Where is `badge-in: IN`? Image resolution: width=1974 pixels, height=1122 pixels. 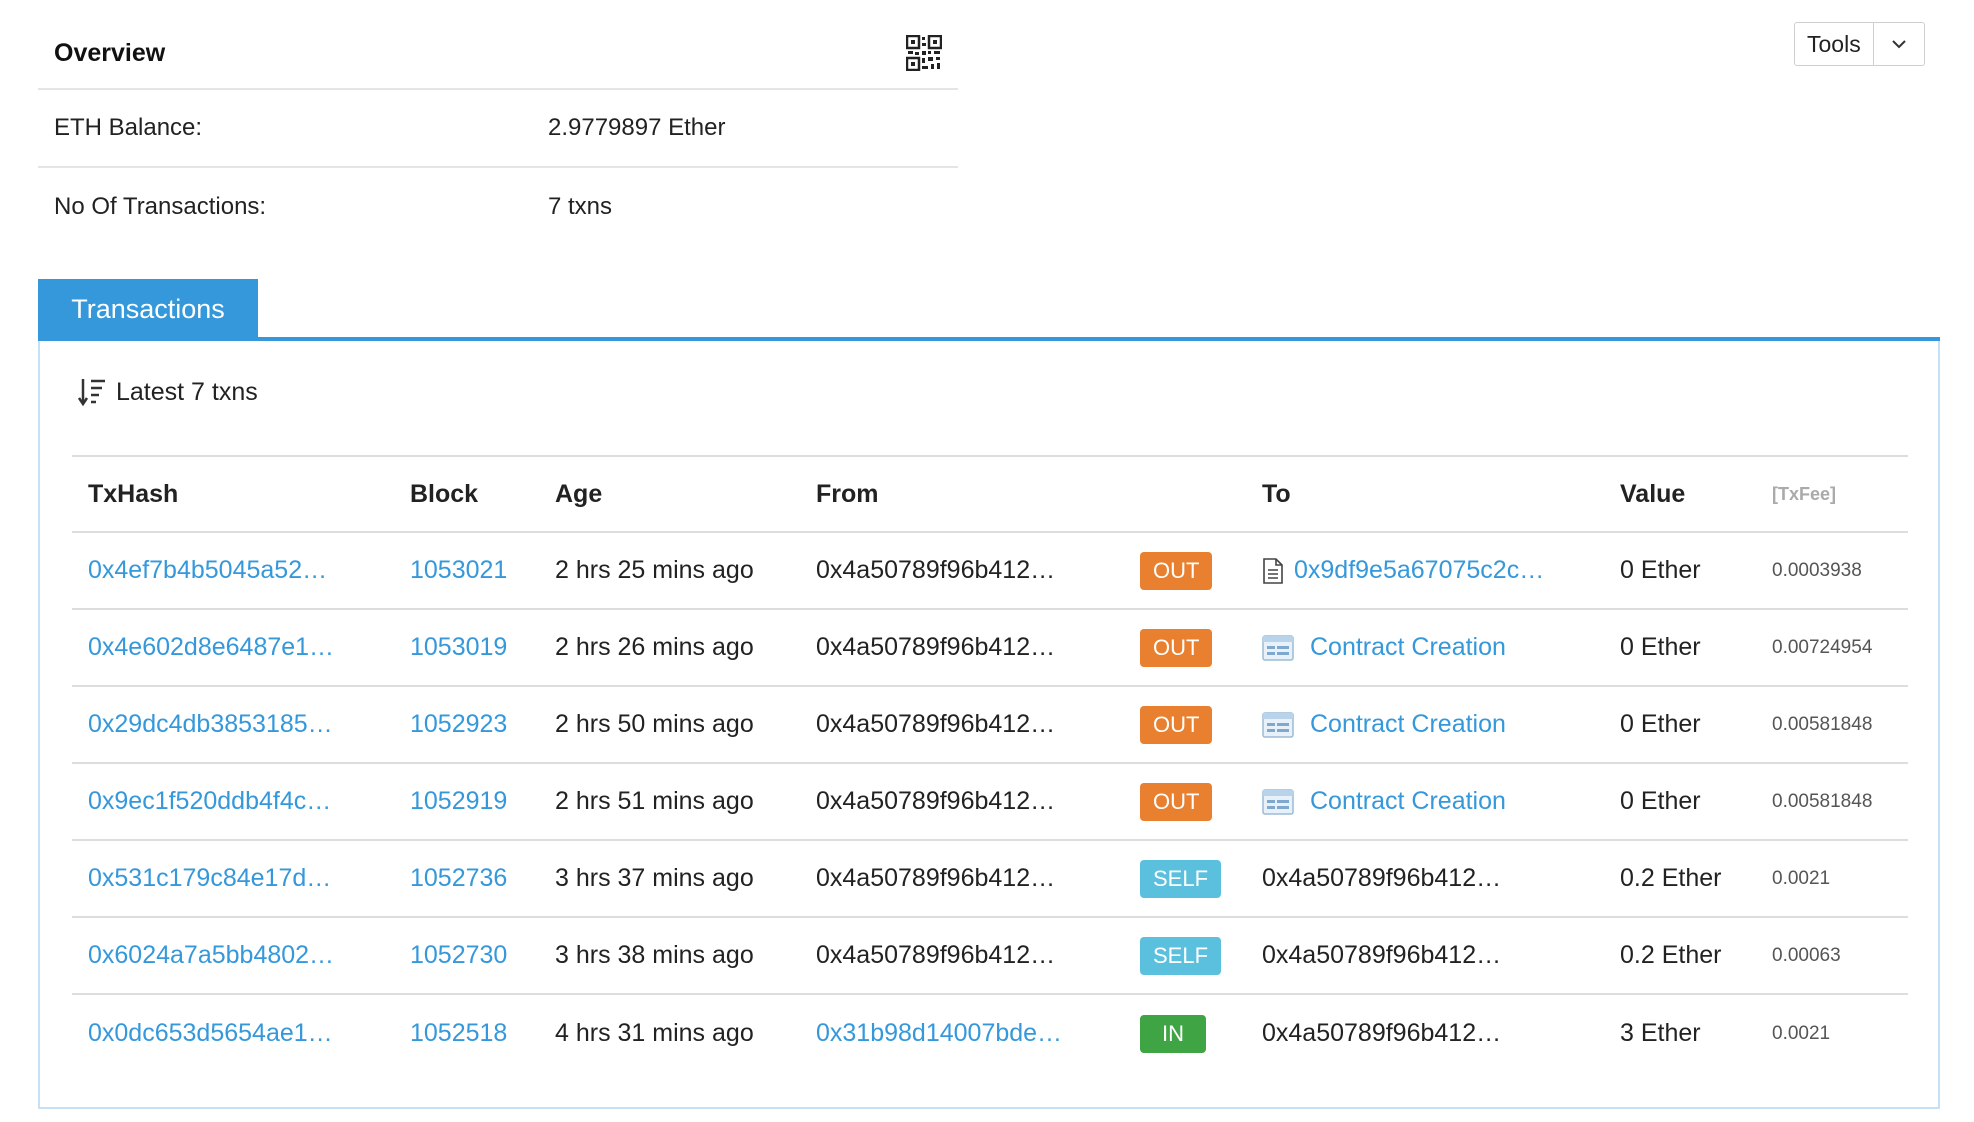 badge-in: IN is located at coordinates (1173, 1033).